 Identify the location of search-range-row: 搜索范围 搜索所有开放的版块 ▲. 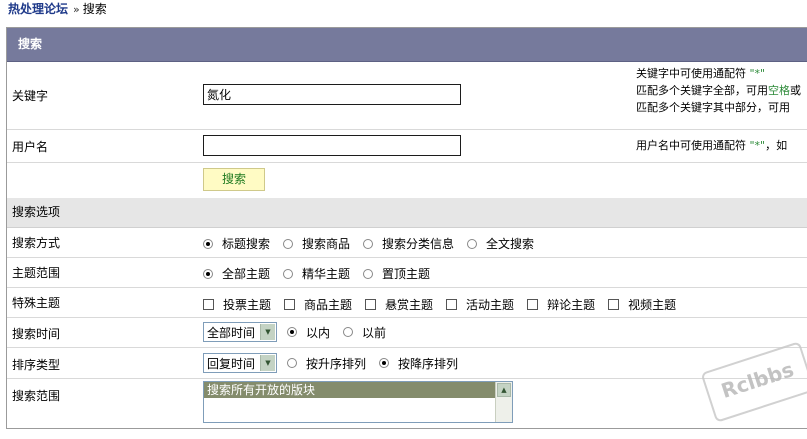
(407, 409).